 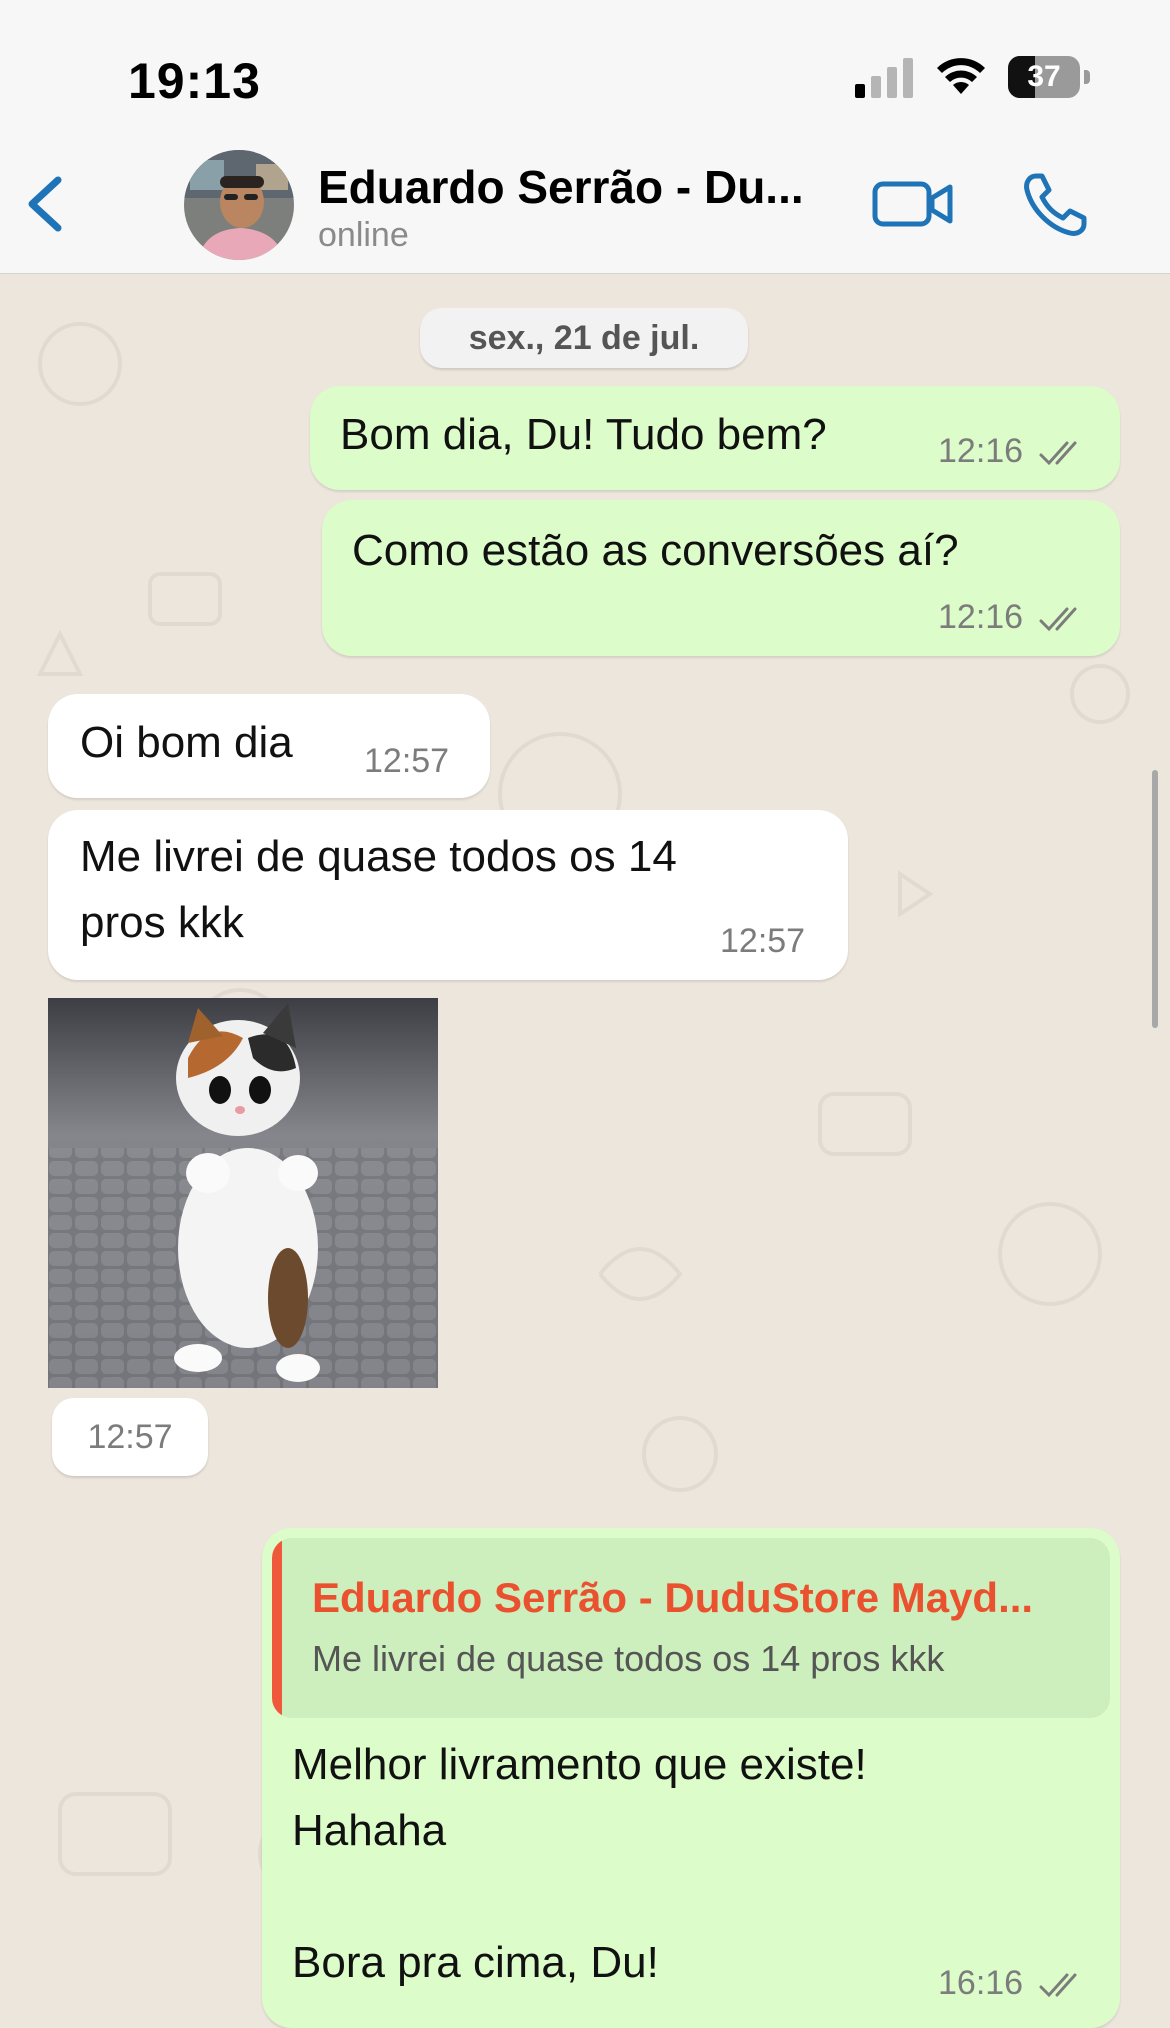 I want to click on chat-scrollbar, so click(x=1155, y=899).